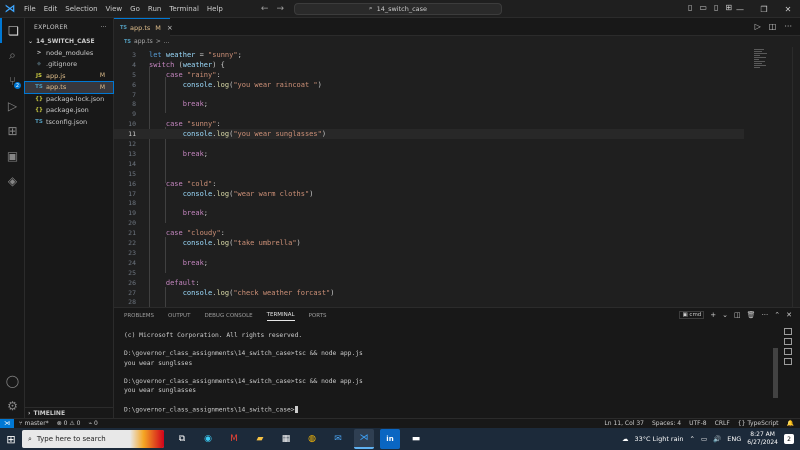  I want to click on indentation: Spaces: 4, so click(666, 423).